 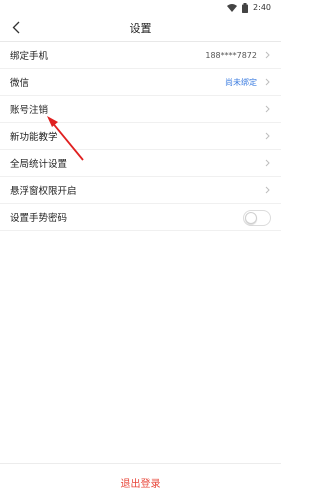 What do you see at coordinates (20, 83) in the screenshot?
I see `settings-item-label: 微信` at bounding box center [20, 83].